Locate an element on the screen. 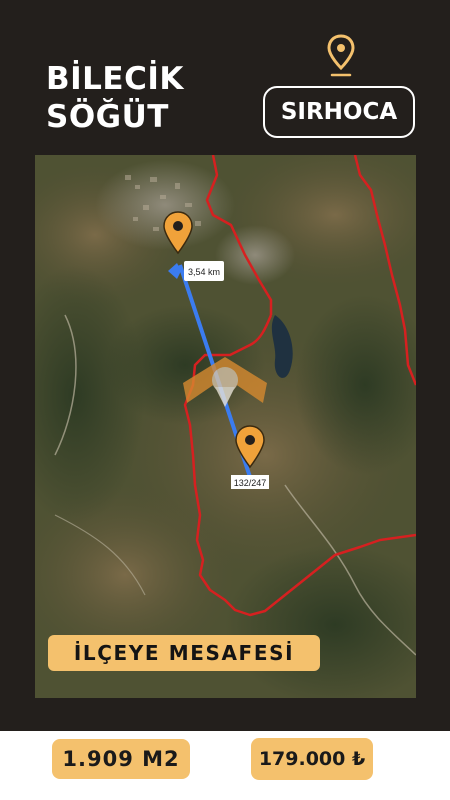 This screenshot has height=800, width=450. city-name: BİLECİK is located at coordinates (115, 79).